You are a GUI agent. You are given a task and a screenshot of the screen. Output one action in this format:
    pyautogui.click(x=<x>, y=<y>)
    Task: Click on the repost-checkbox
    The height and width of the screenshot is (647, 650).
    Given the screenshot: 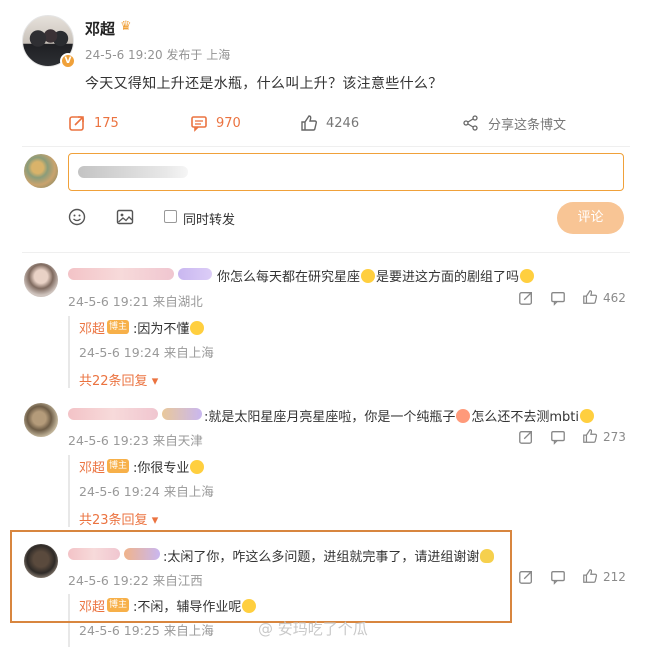 What is the action you would take?
    pyautogui.click(x=170, y=216)
    